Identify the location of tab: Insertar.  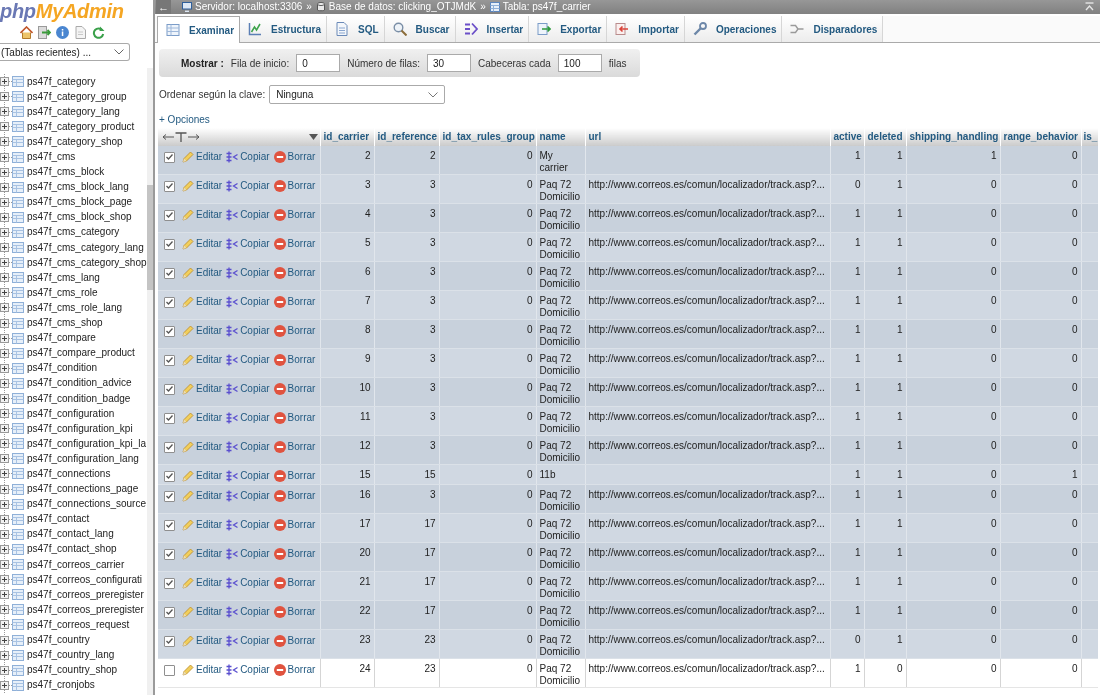
(492, 29).